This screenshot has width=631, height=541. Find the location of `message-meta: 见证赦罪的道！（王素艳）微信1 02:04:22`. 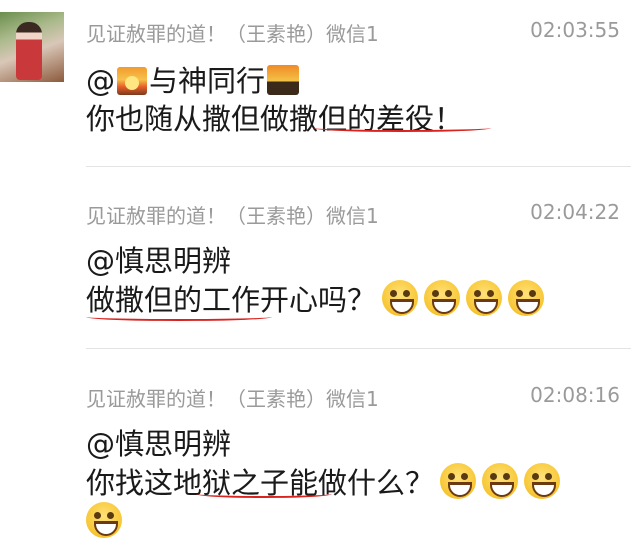

message-meta: 见证赦罪的道！（王素艳）微信1 02:04:22 is located at coordinates (353, 215).